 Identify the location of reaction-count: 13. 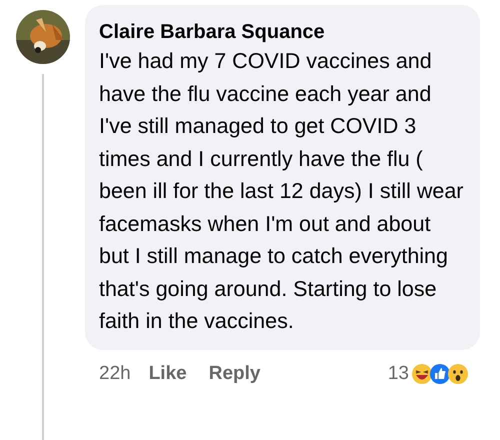
(398, 374).